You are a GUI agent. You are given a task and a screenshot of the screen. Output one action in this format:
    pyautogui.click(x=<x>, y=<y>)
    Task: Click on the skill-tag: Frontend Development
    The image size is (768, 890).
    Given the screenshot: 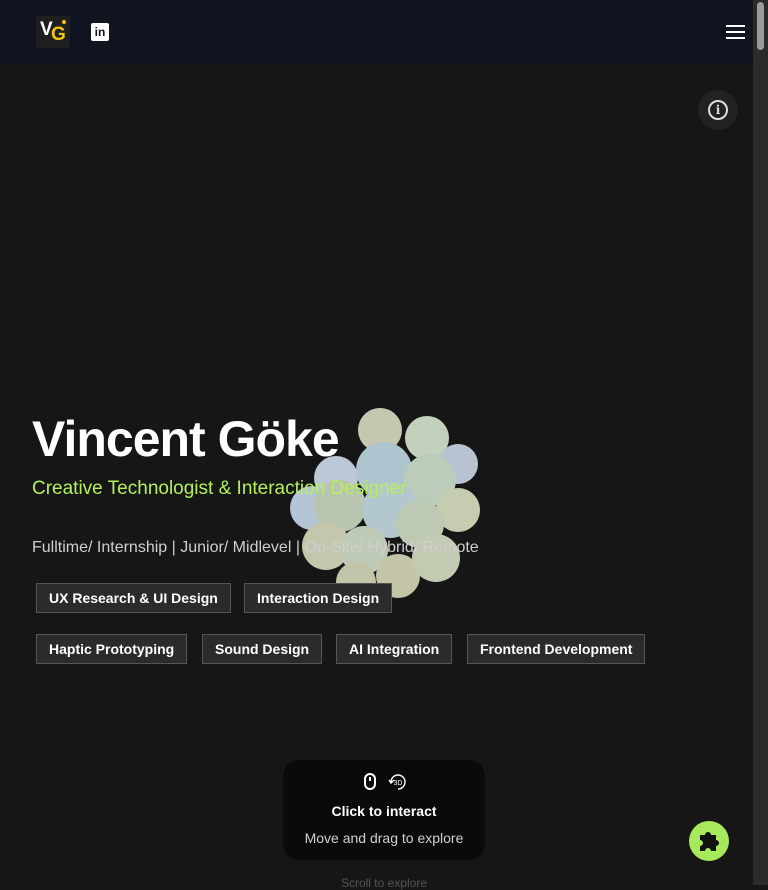 What is the action you would take?
    pyautogui.click(x=556, y=649)
    